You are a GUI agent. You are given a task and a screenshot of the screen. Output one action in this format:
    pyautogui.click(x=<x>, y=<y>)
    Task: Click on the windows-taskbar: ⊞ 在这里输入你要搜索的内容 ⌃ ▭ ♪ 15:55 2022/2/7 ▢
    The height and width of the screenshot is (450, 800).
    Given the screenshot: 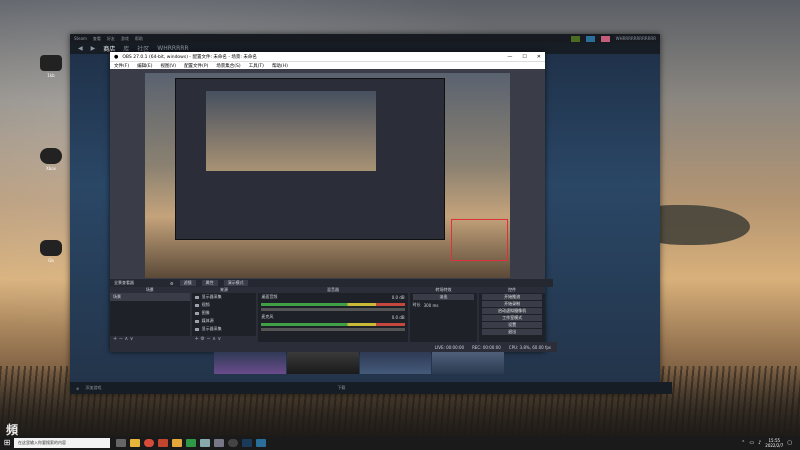 What is the action you would take?
    pyautogui.click(x=400, y=443)
    